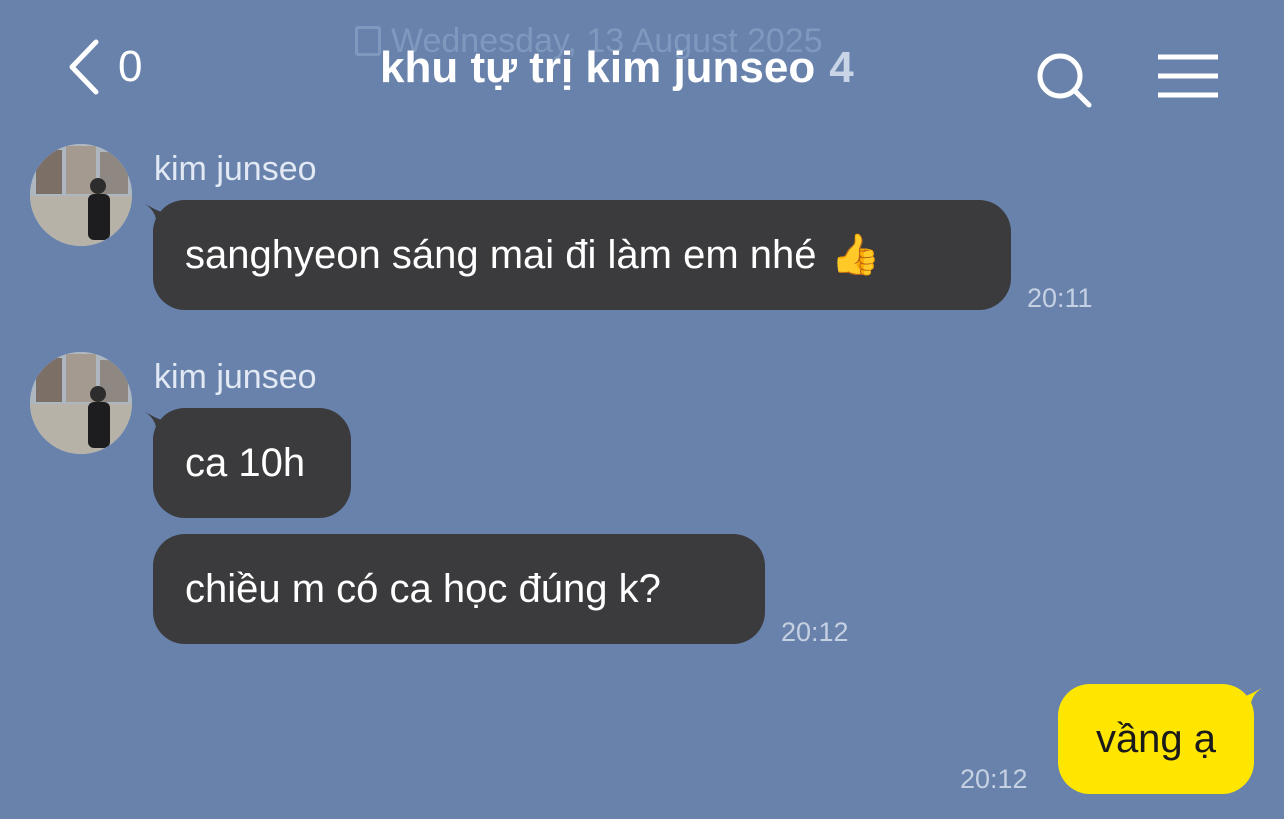 The image size is (1284, 819). Describe the element at coordinates (368, 41) in the screenshot. I see `calendar-icon` at that location.